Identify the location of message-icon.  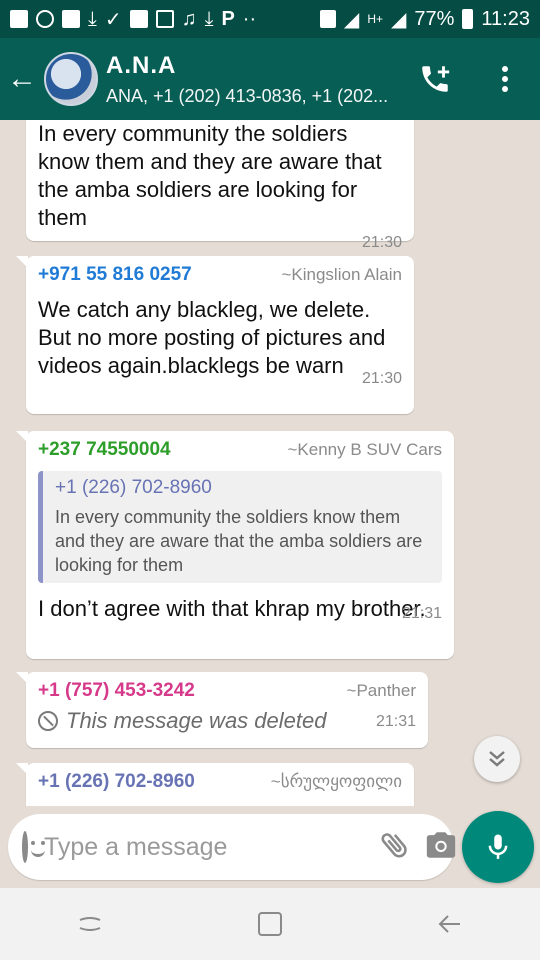
(71, 19).